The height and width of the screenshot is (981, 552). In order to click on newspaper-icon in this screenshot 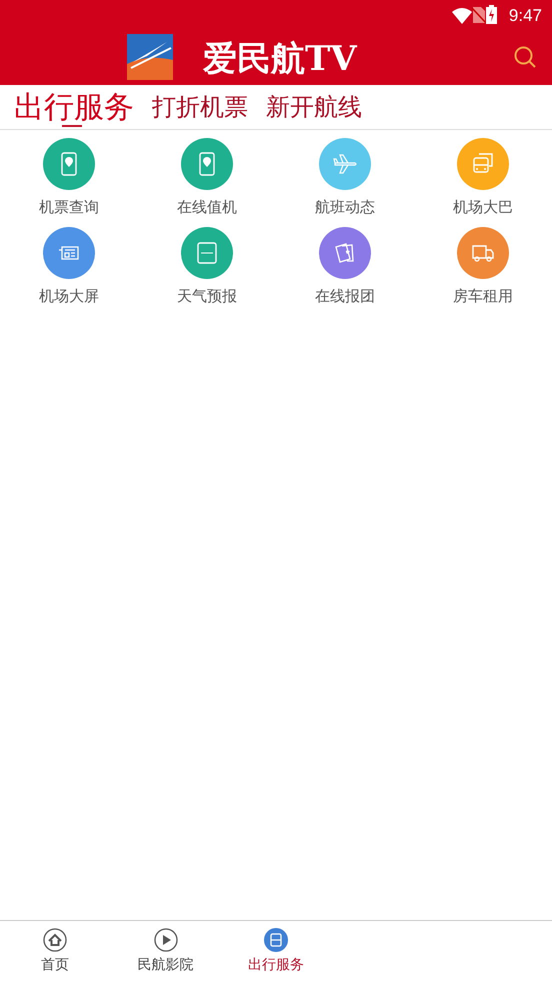, I will do `click(69, 253)`.